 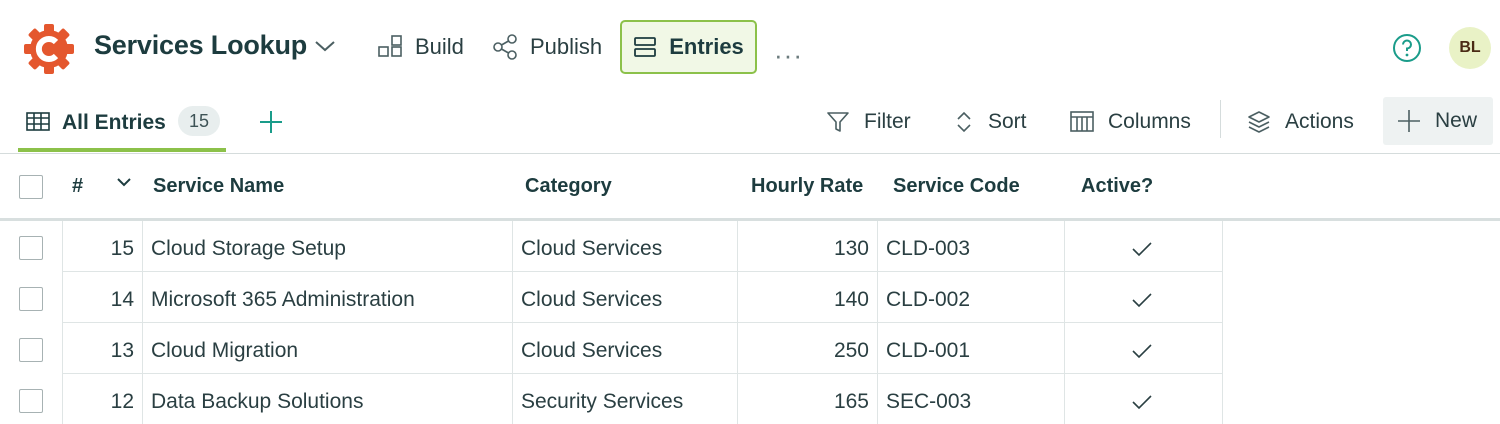 What do you see at coordinates (803, 299) in the screenshot?
I see `hourly-rate-cell: 140` at bounding box center [803, 299].